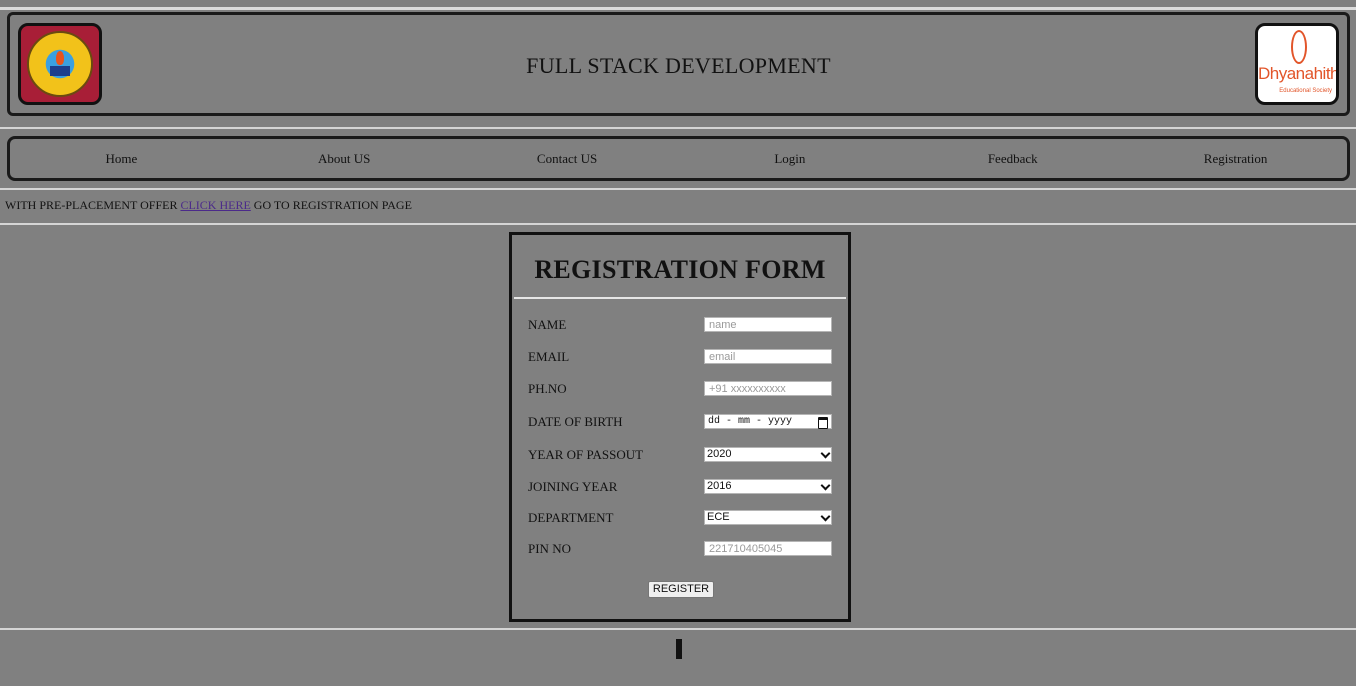 Image resolution: width=1356 pixels, height=686 pixels. I want to click on nav-item-home: Home, so click(121, 159).